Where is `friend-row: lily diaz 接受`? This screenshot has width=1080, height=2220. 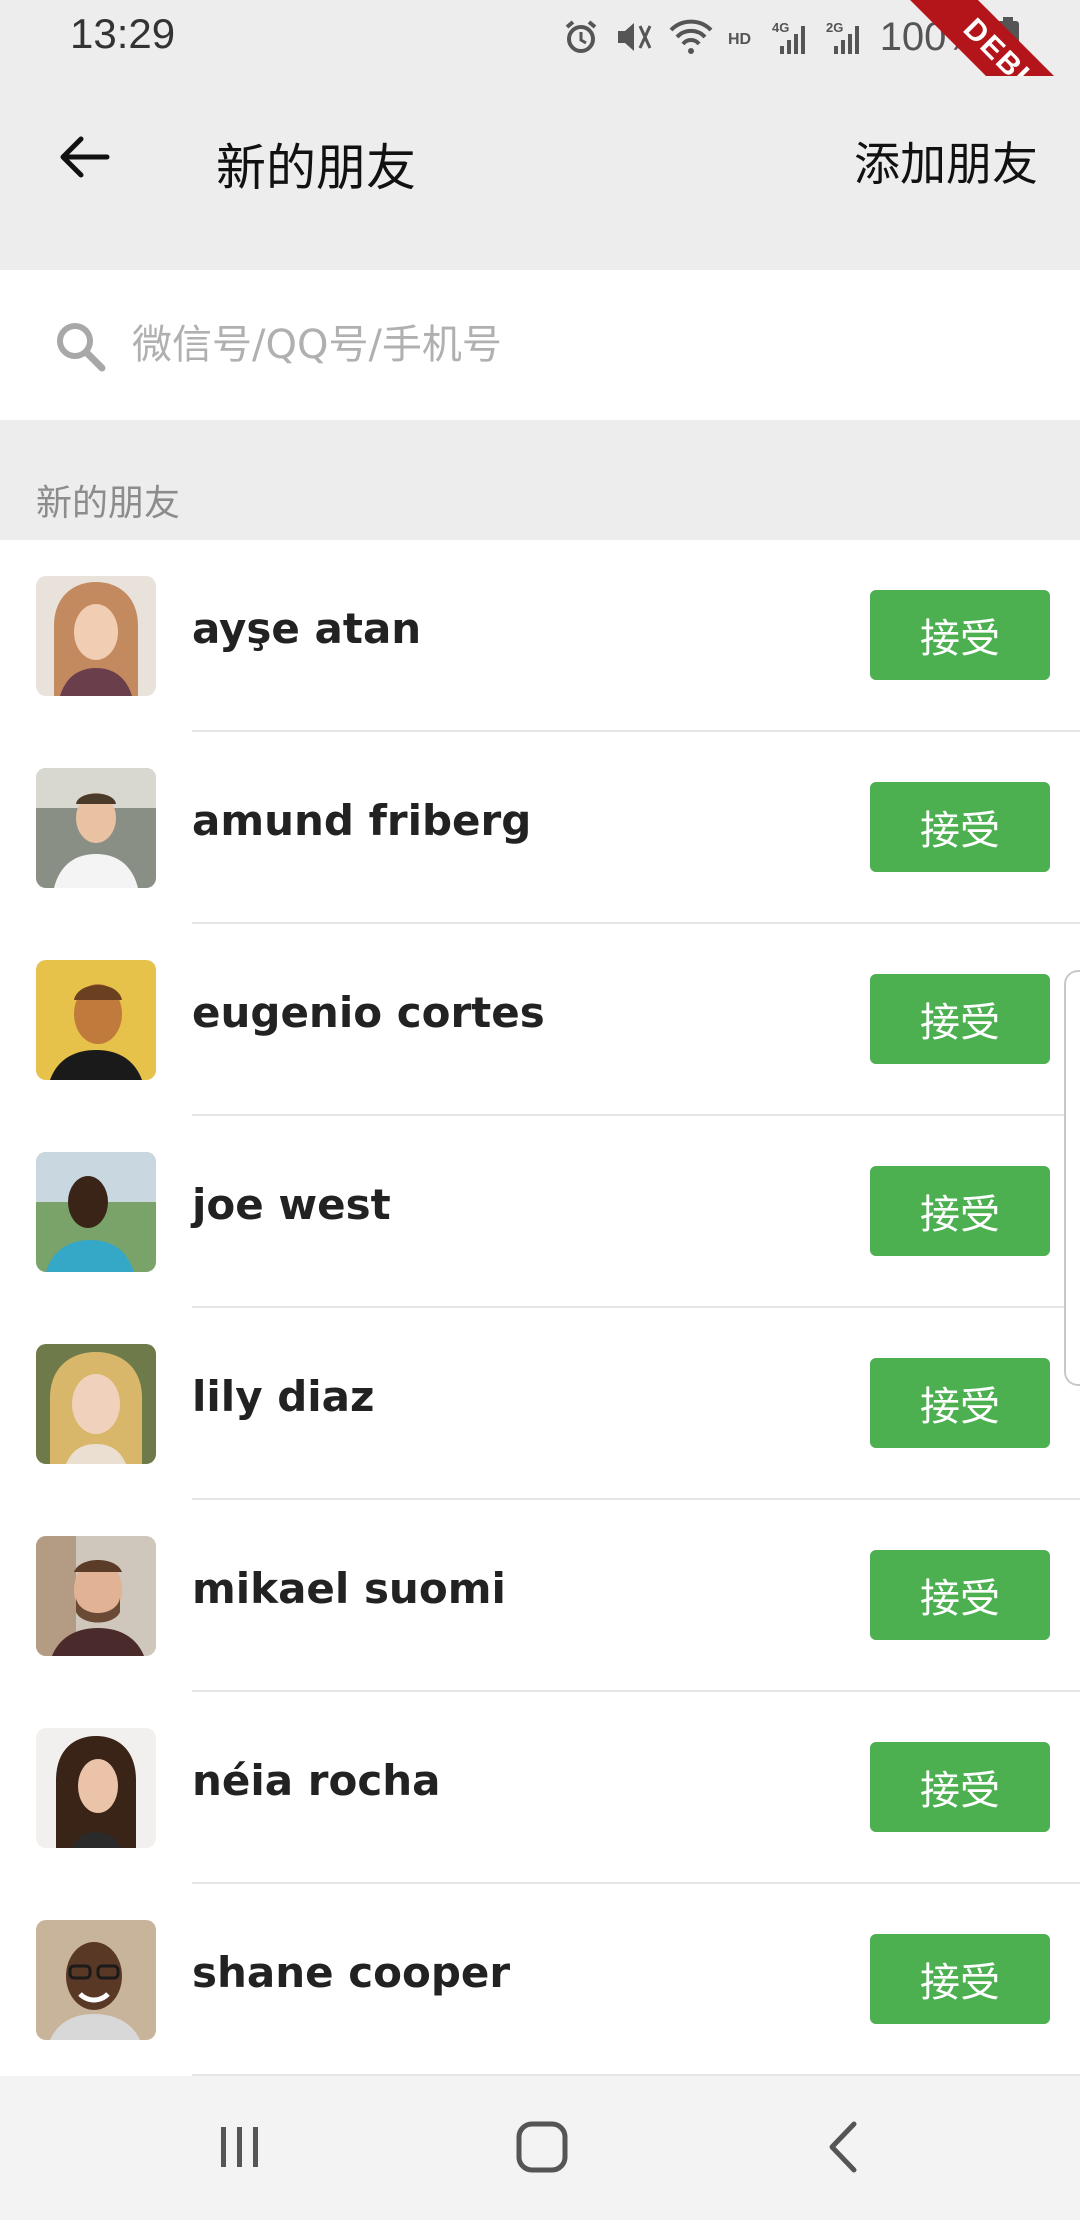 friend-row: lily diaz 接受 is located at coordinates (540, 1404).